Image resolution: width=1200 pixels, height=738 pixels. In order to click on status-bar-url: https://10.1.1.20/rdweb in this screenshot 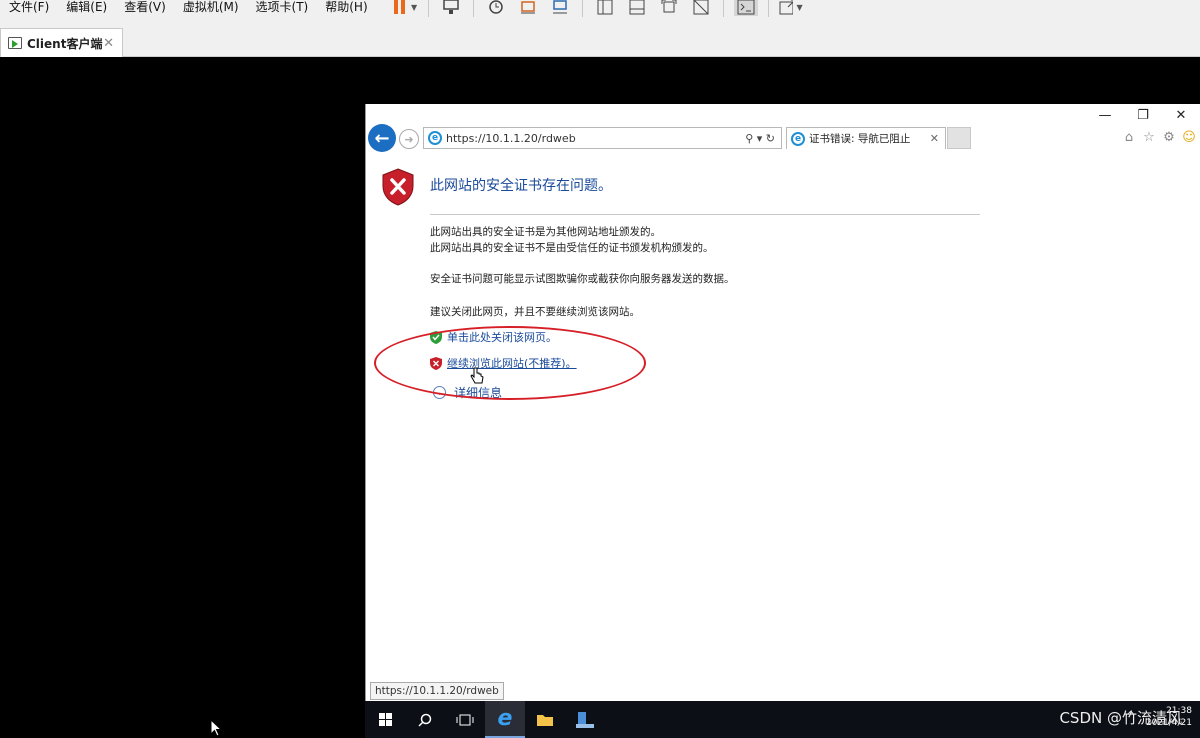, I will do `click(437, 691)`.